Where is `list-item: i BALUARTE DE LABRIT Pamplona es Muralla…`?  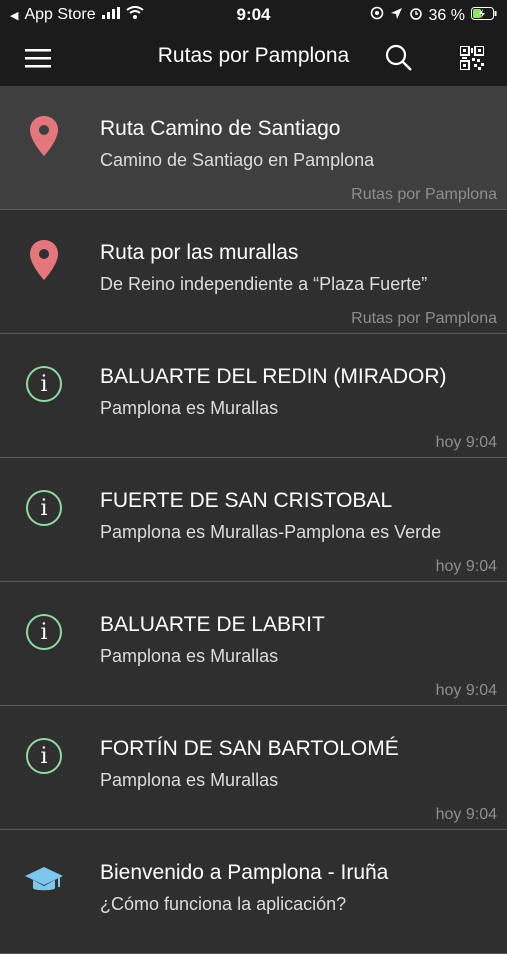
list-item: i BALUARTE DE LABRIT Pamplona es Muralla… is located at coordinates (253, 644).